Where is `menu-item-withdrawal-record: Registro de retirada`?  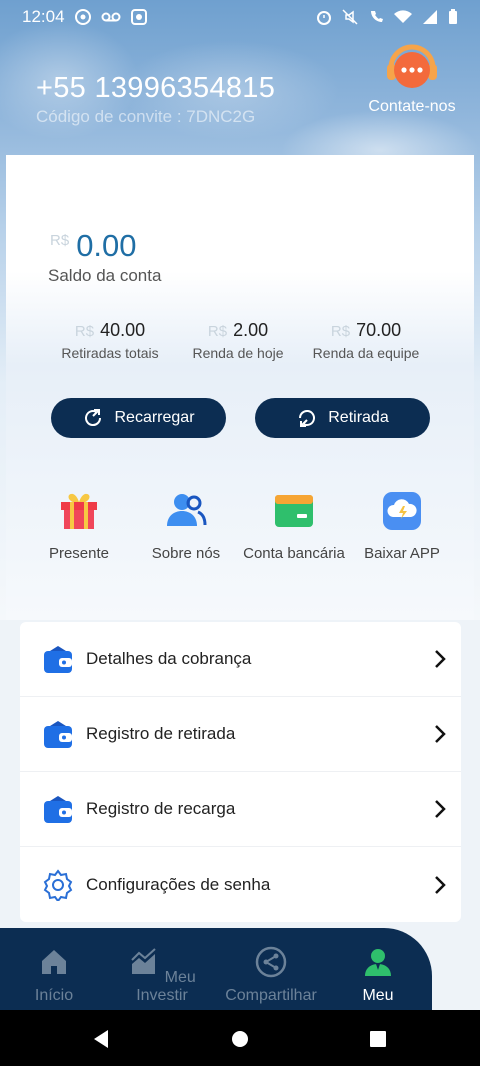 menu-item-withdrawal-record: Registro de retirada is located at coordinates (240, 734).